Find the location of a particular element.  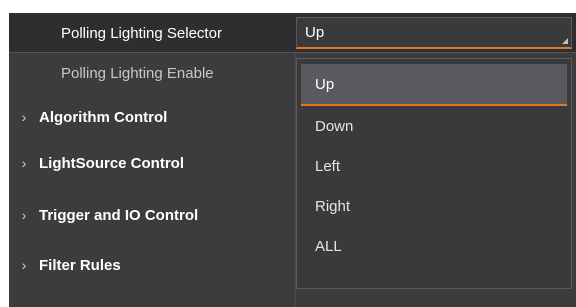

dropdown-grip-icon is located at coordinates (565, 41).